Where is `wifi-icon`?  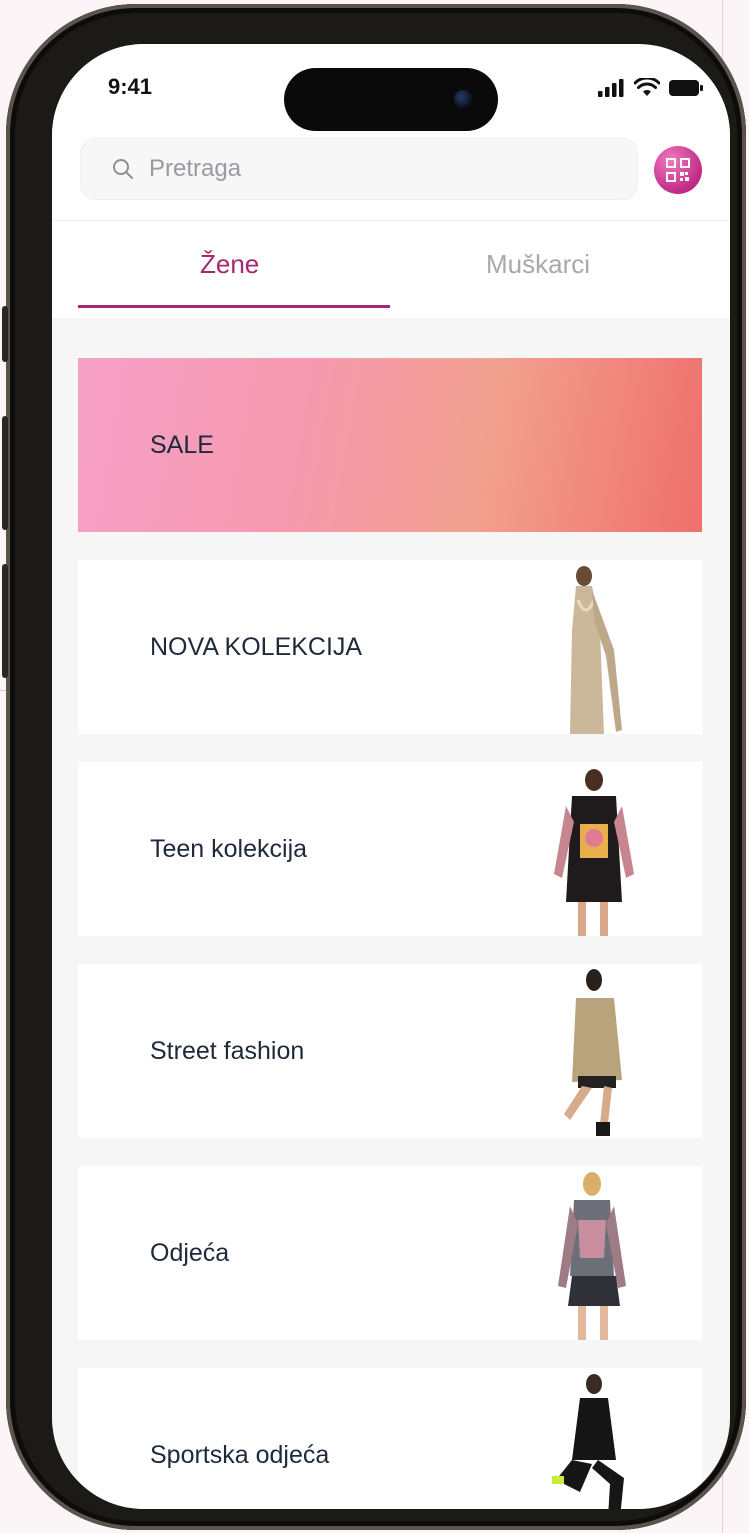
wifi-icon is located at coordinates (647, 87).